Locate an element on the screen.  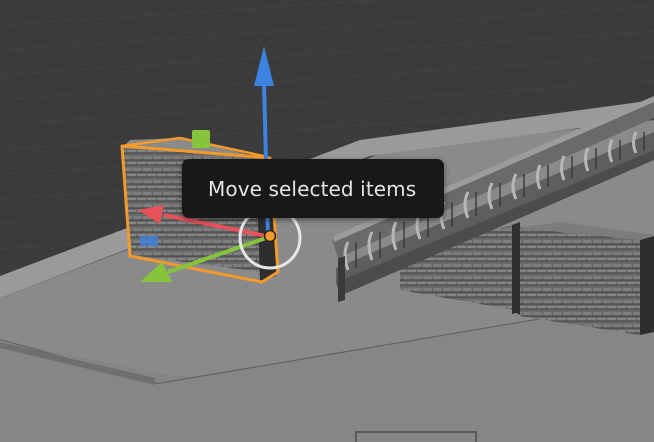
xy-plane-handle is located at coordinates (149, 241).